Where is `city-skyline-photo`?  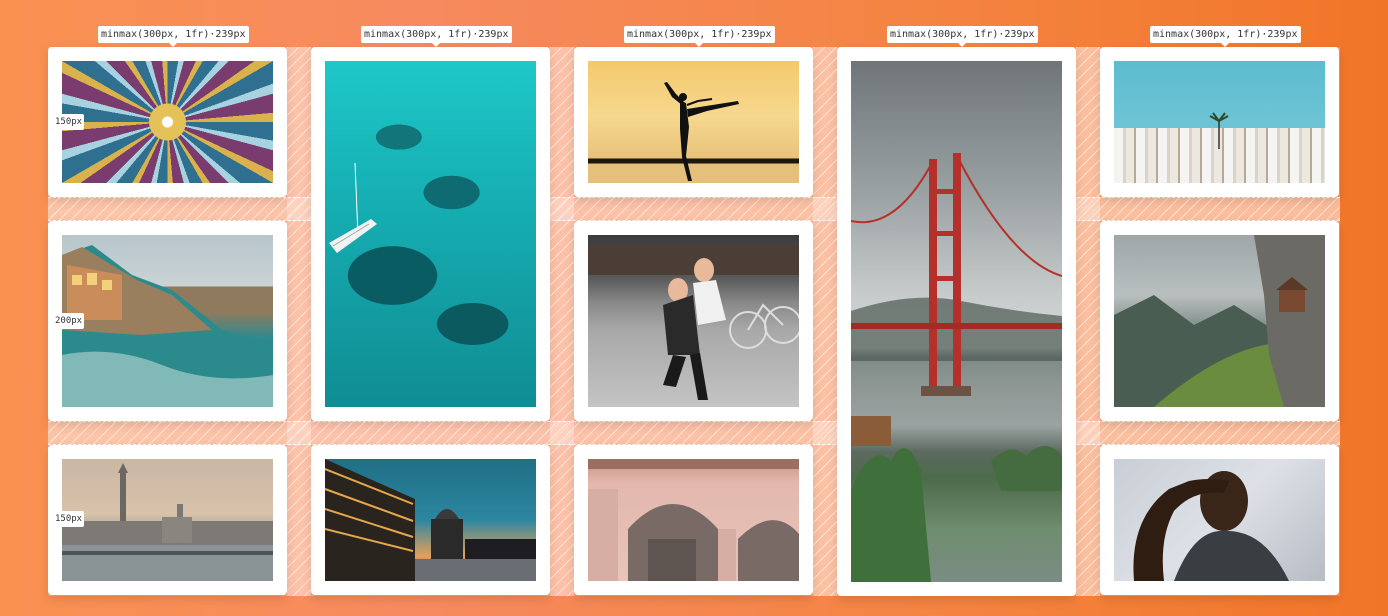 city-skyline-photo is located at coordinates (167, 520).